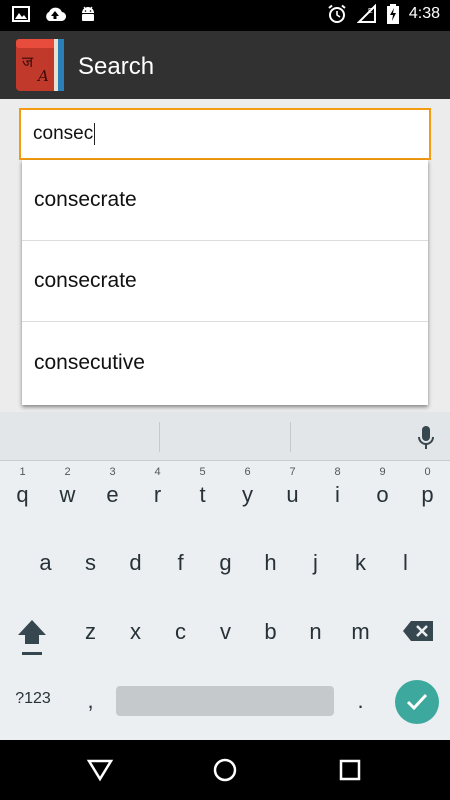  I want to click on key-v: v, so click(225, 639).